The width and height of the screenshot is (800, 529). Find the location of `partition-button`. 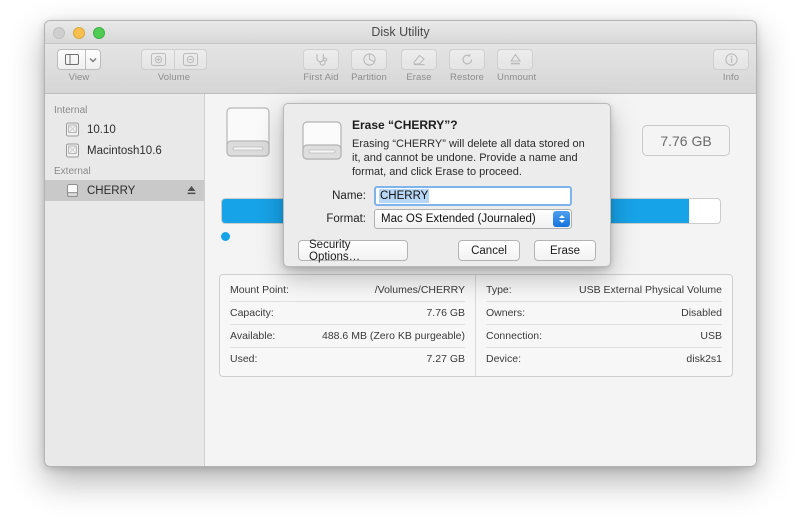

partition-button is located at coordinates (369, 59).